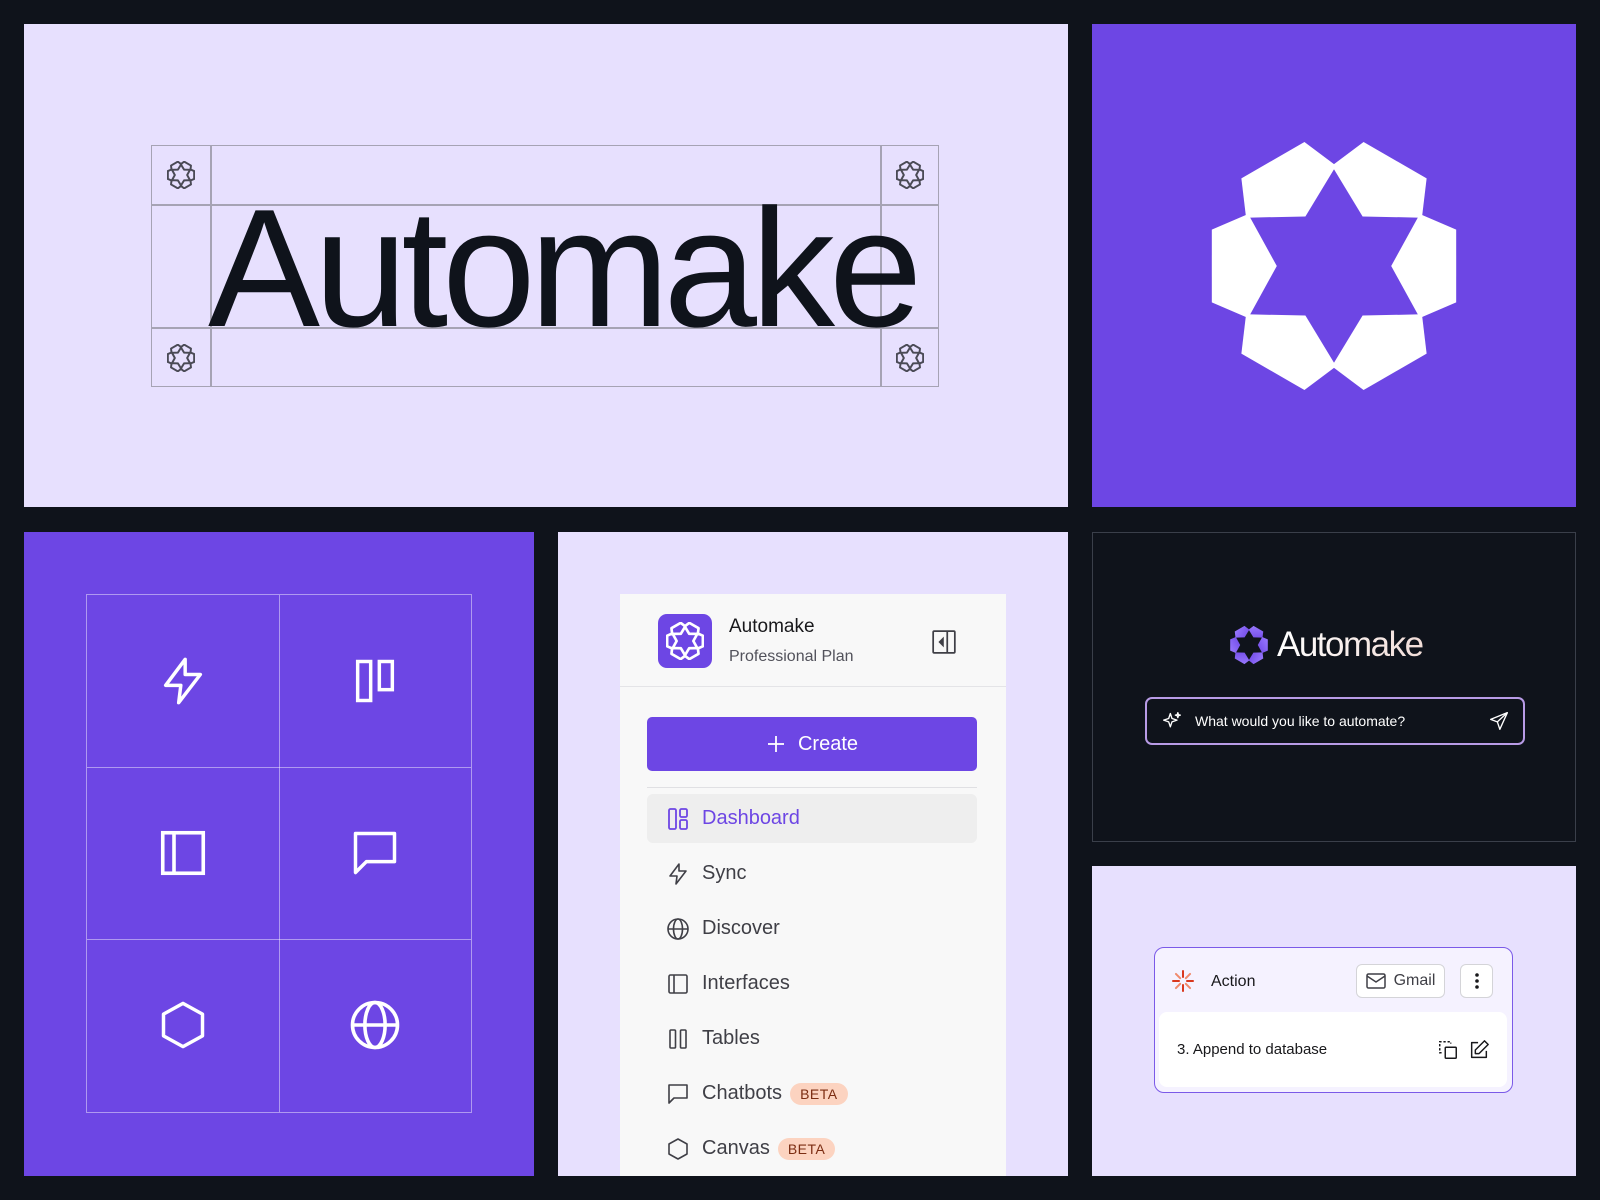 The width and height of the screenshot is (1600, 1200). I want to click on divider, so click(812, 787).